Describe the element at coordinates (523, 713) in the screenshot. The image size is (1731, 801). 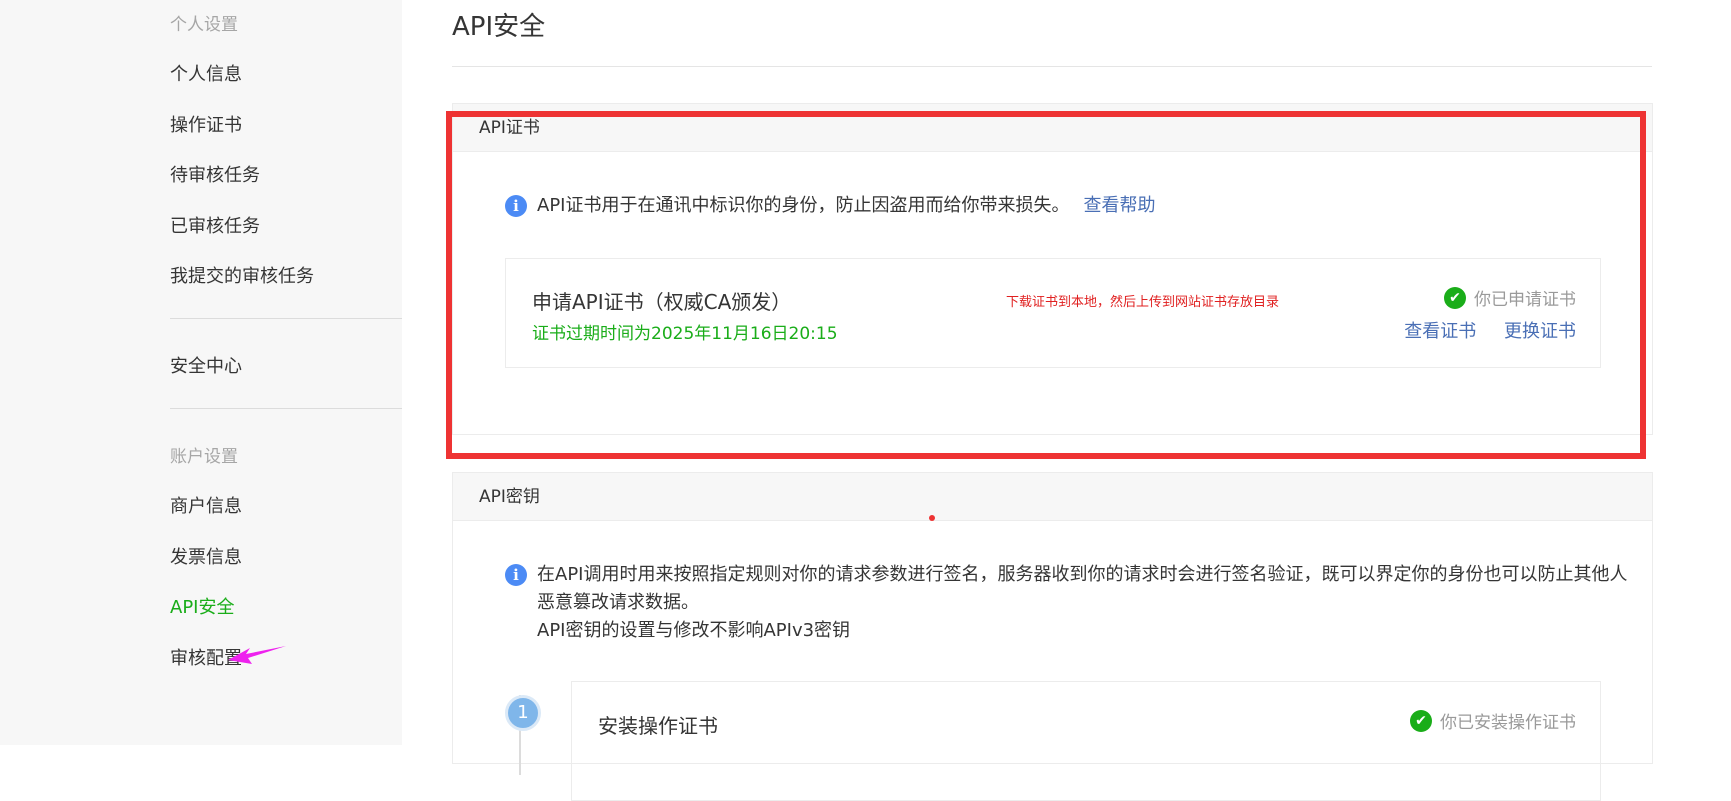
I see `step-number-badge: 1` at that location.